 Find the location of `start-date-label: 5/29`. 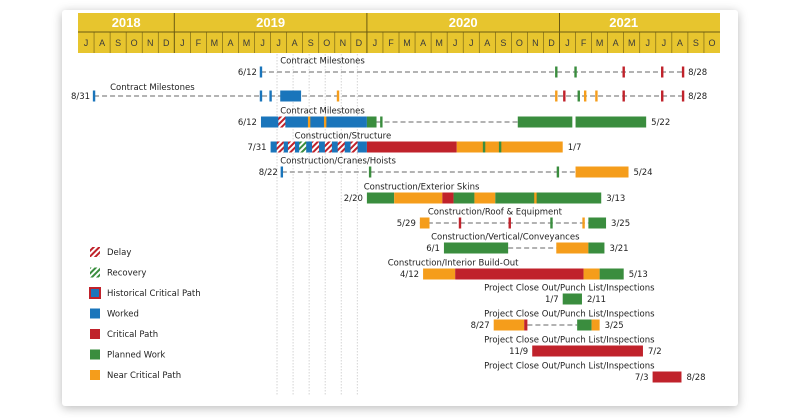

start-date-label: 5/29 is located at coordinates (406, 224).